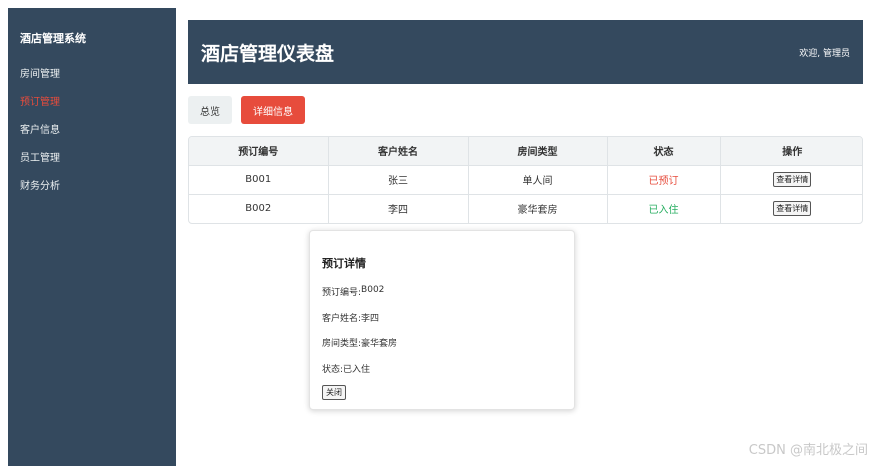 This screenshot has height=466, width=874. Describe the element at coordinates (442, 375) in the screenshot. I see `detail-row-status: 状态: 已入住` at that location.